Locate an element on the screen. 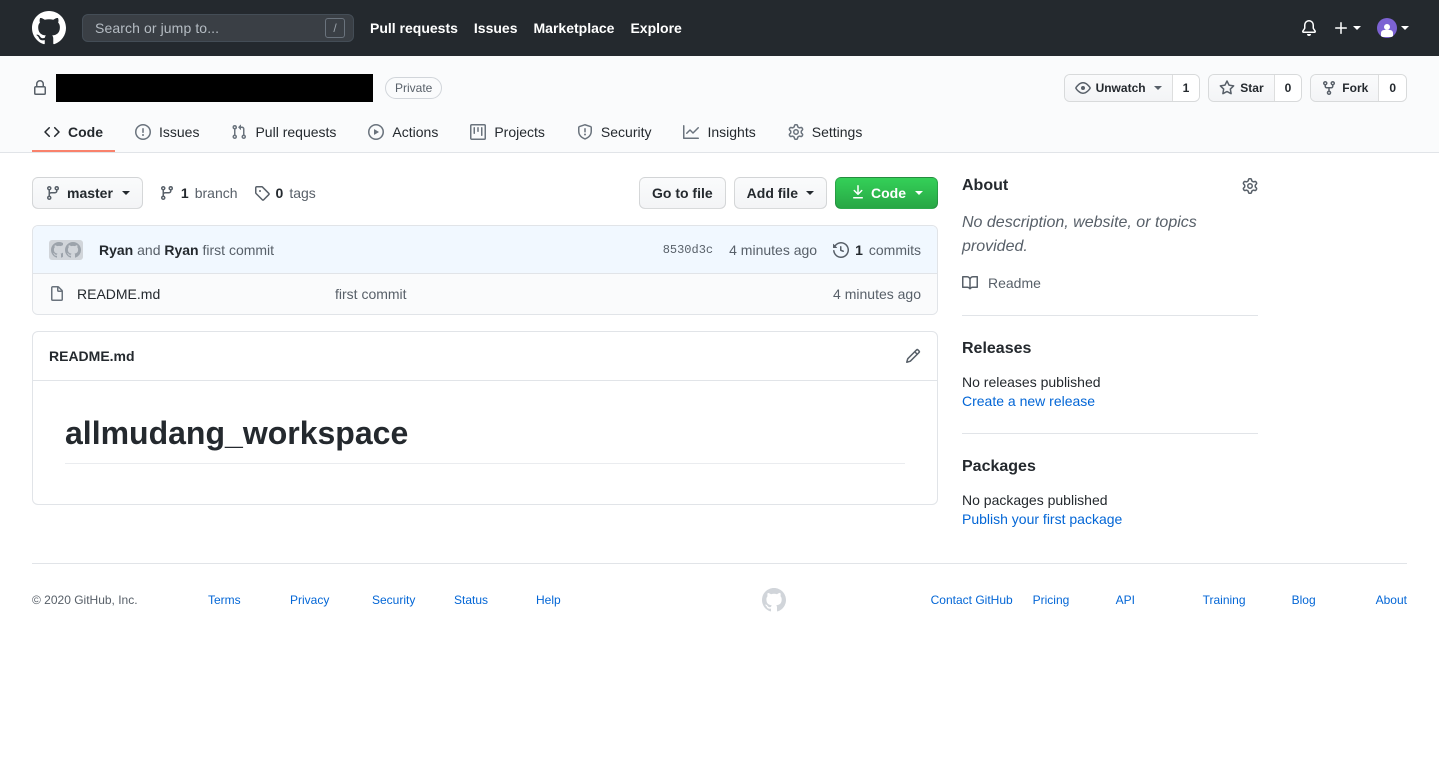 The image size is (1439, 761). star-button-group: Star 0 is located at coordinates (1255, 88).